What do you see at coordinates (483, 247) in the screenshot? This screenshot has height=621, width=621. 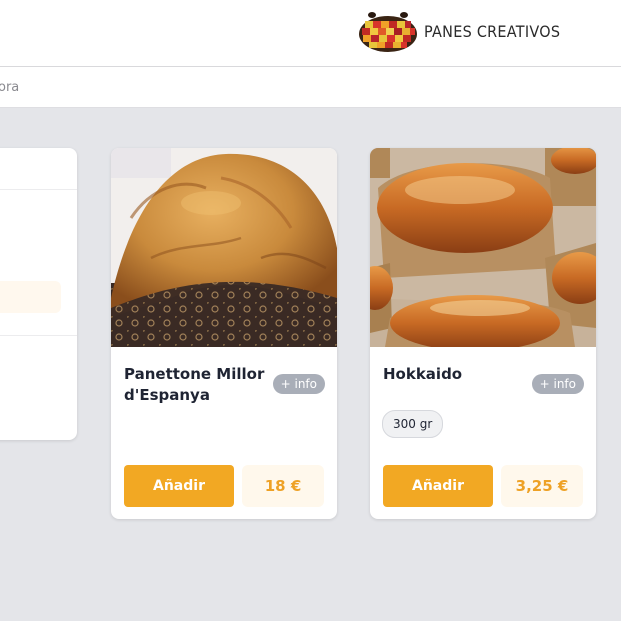 I see `hokkaido-bread-photo` at bounding box center [483, 247].